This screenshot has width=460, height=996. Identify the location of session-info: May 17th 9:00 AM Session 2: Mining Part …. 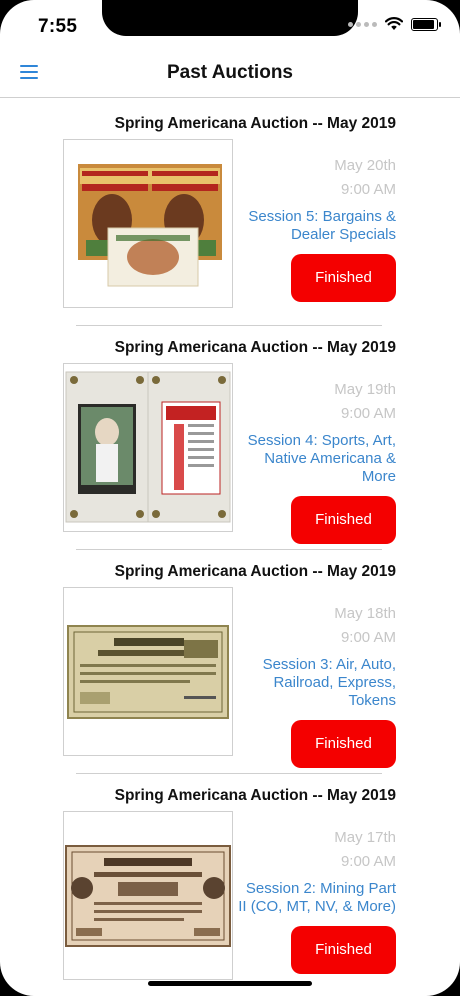
(316, 900).